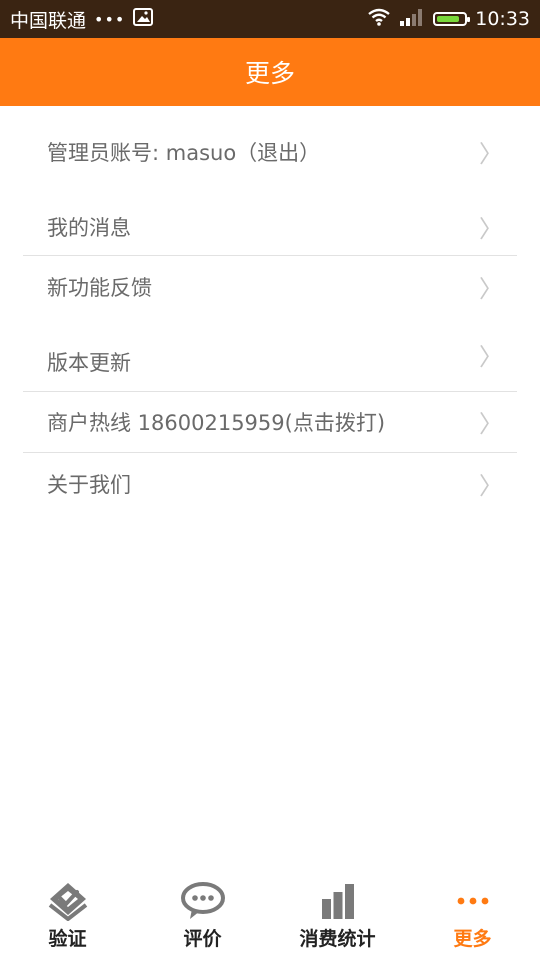 The height and width of the screenshot is (960, 540). I want to click on title-bar: 更多, so click(270, 72).